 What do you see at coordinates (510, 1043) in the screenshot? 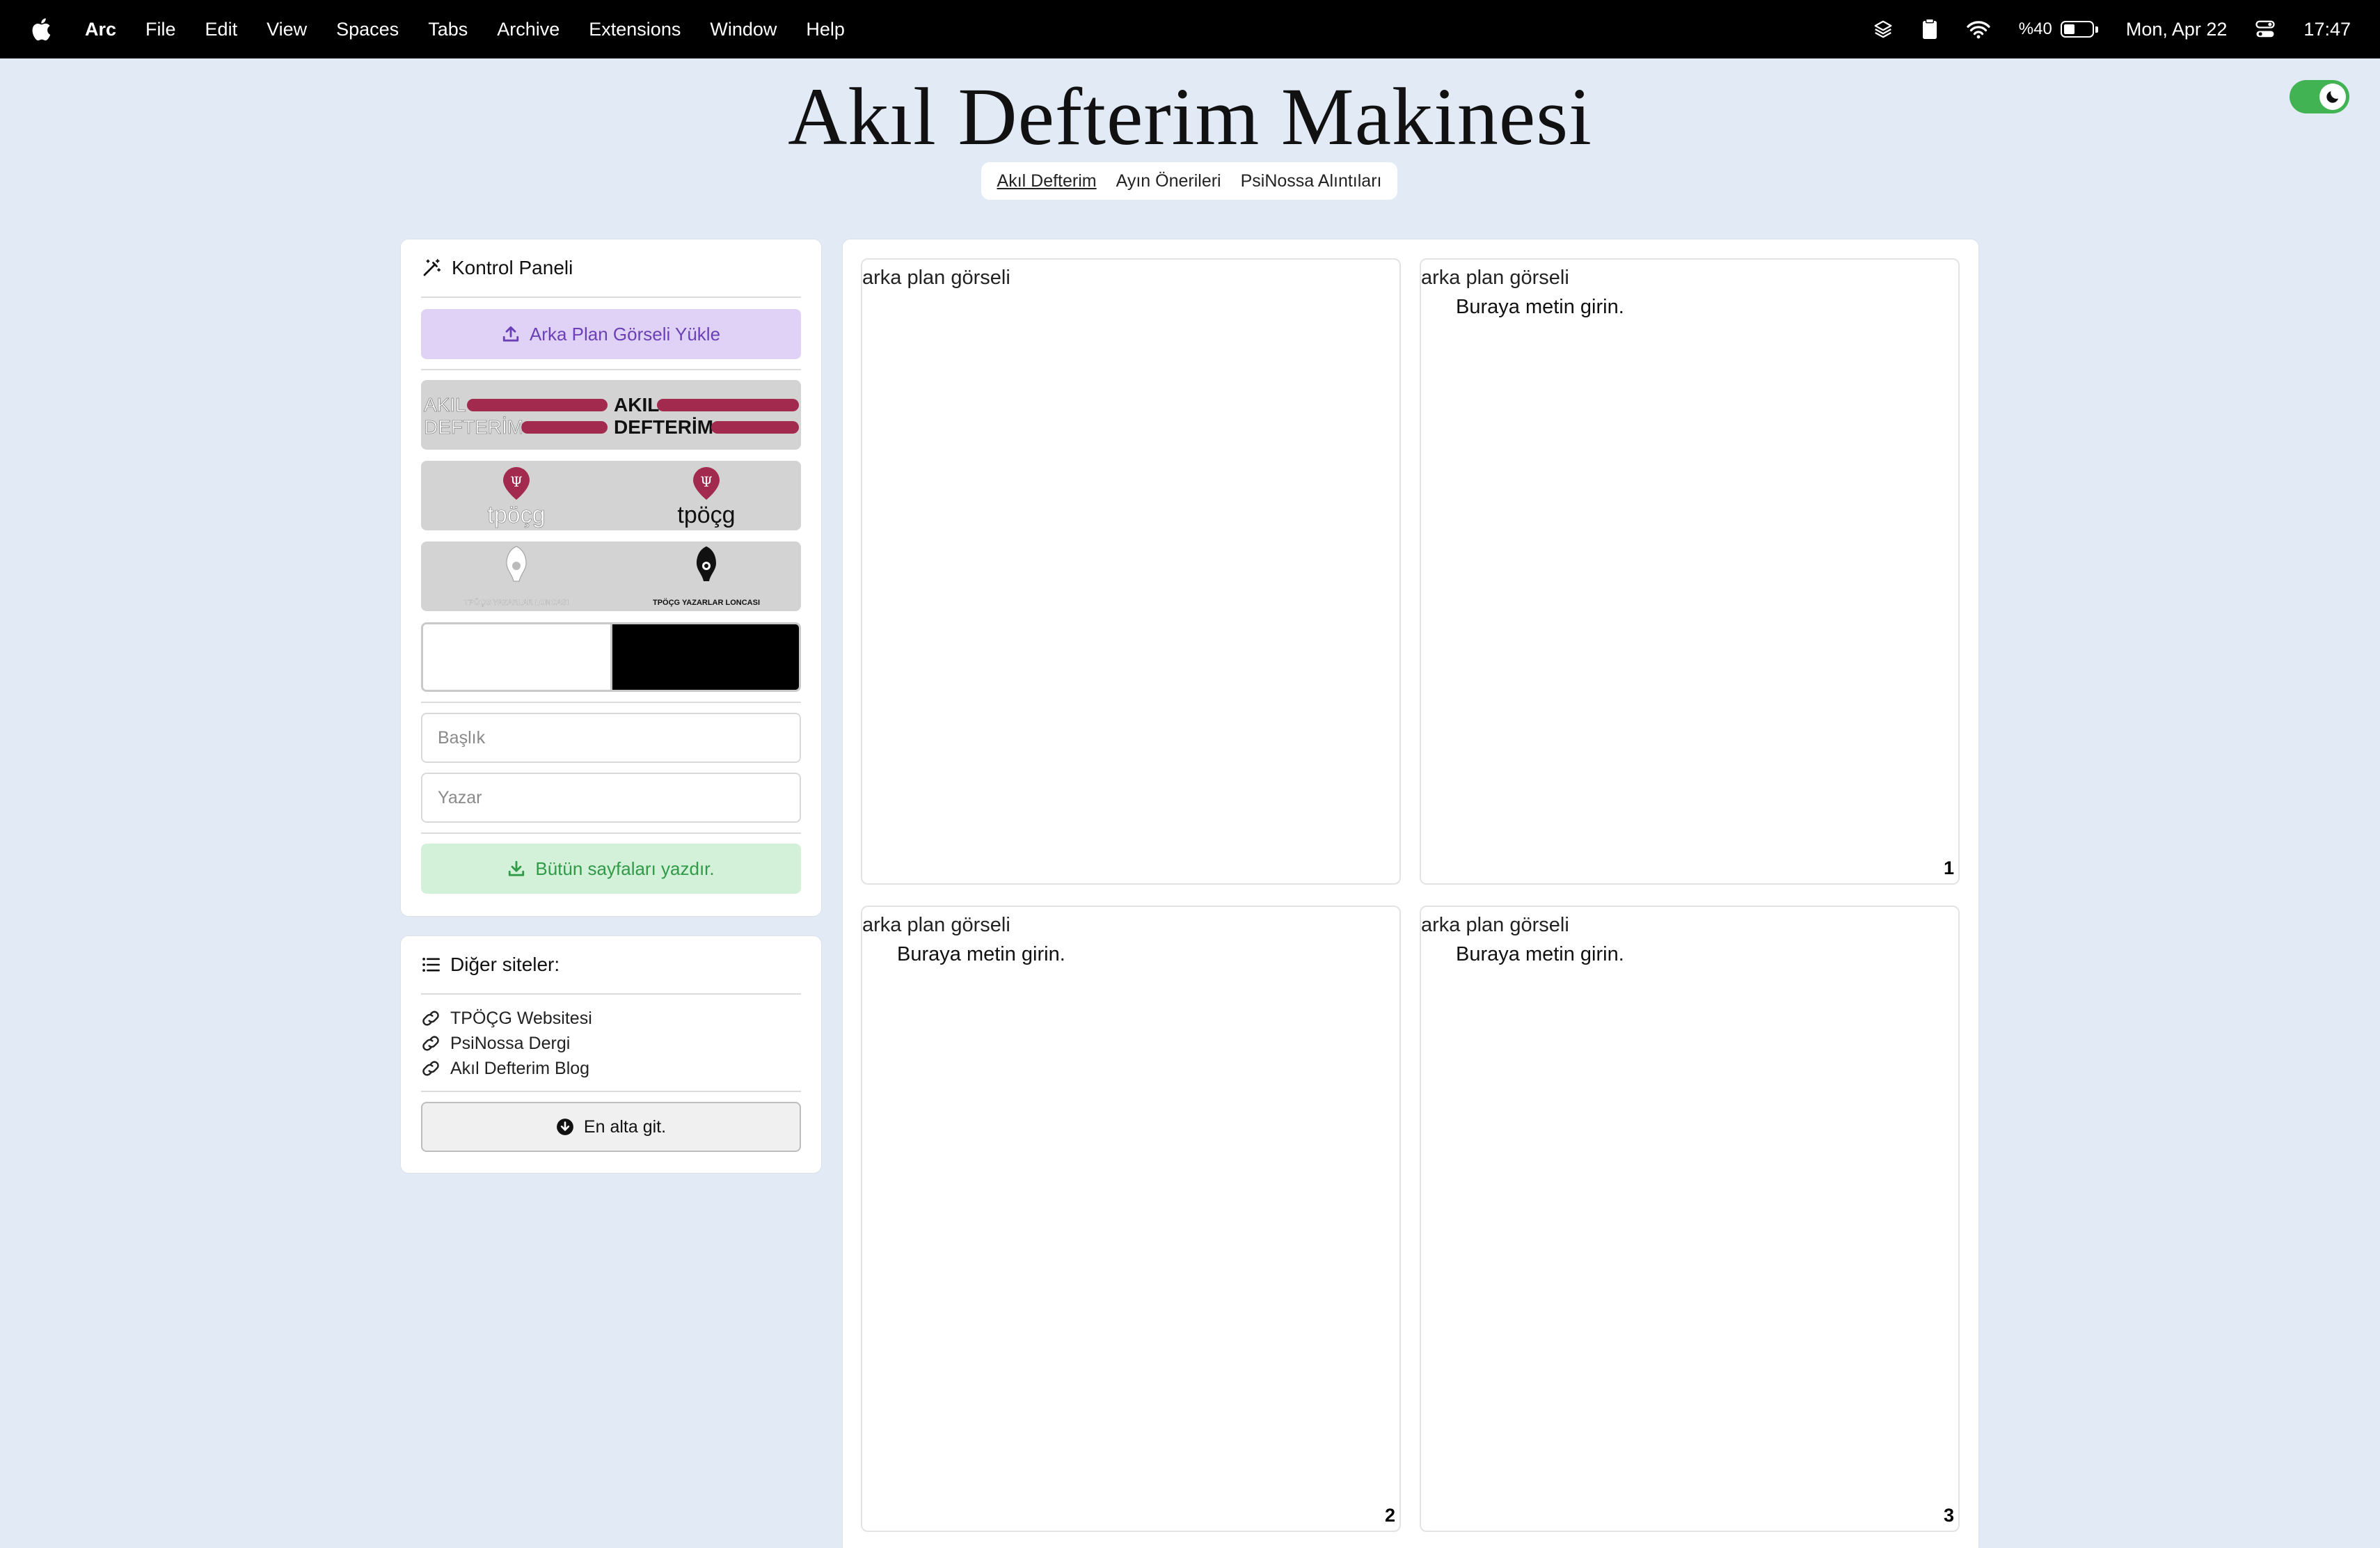
I see `site-link-label: PsiNossa Dergi` at bounding box center [510, 1043].